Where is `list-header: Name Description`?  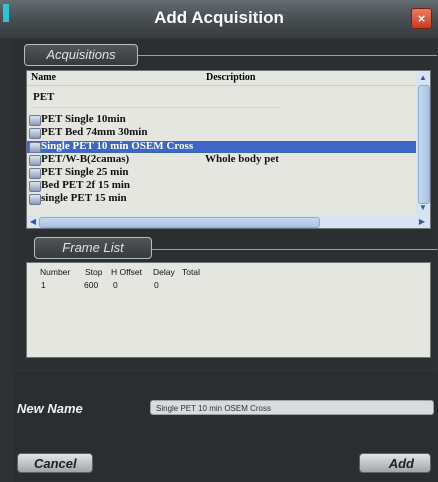 list-header: Name Description is located at coordinates (221, 78).